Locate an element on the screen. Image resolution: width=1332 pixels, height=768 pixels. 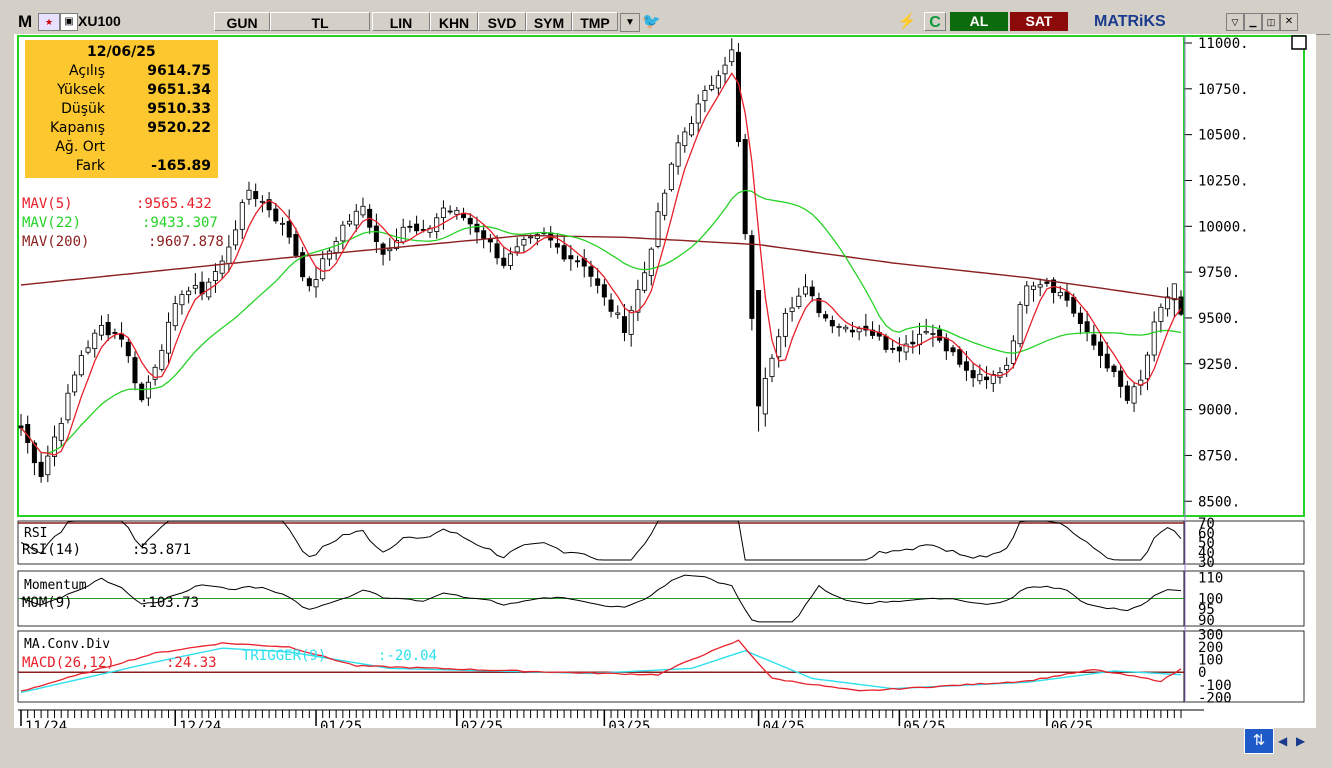
rsi-panel-frame is located at coordinates (601, 542).